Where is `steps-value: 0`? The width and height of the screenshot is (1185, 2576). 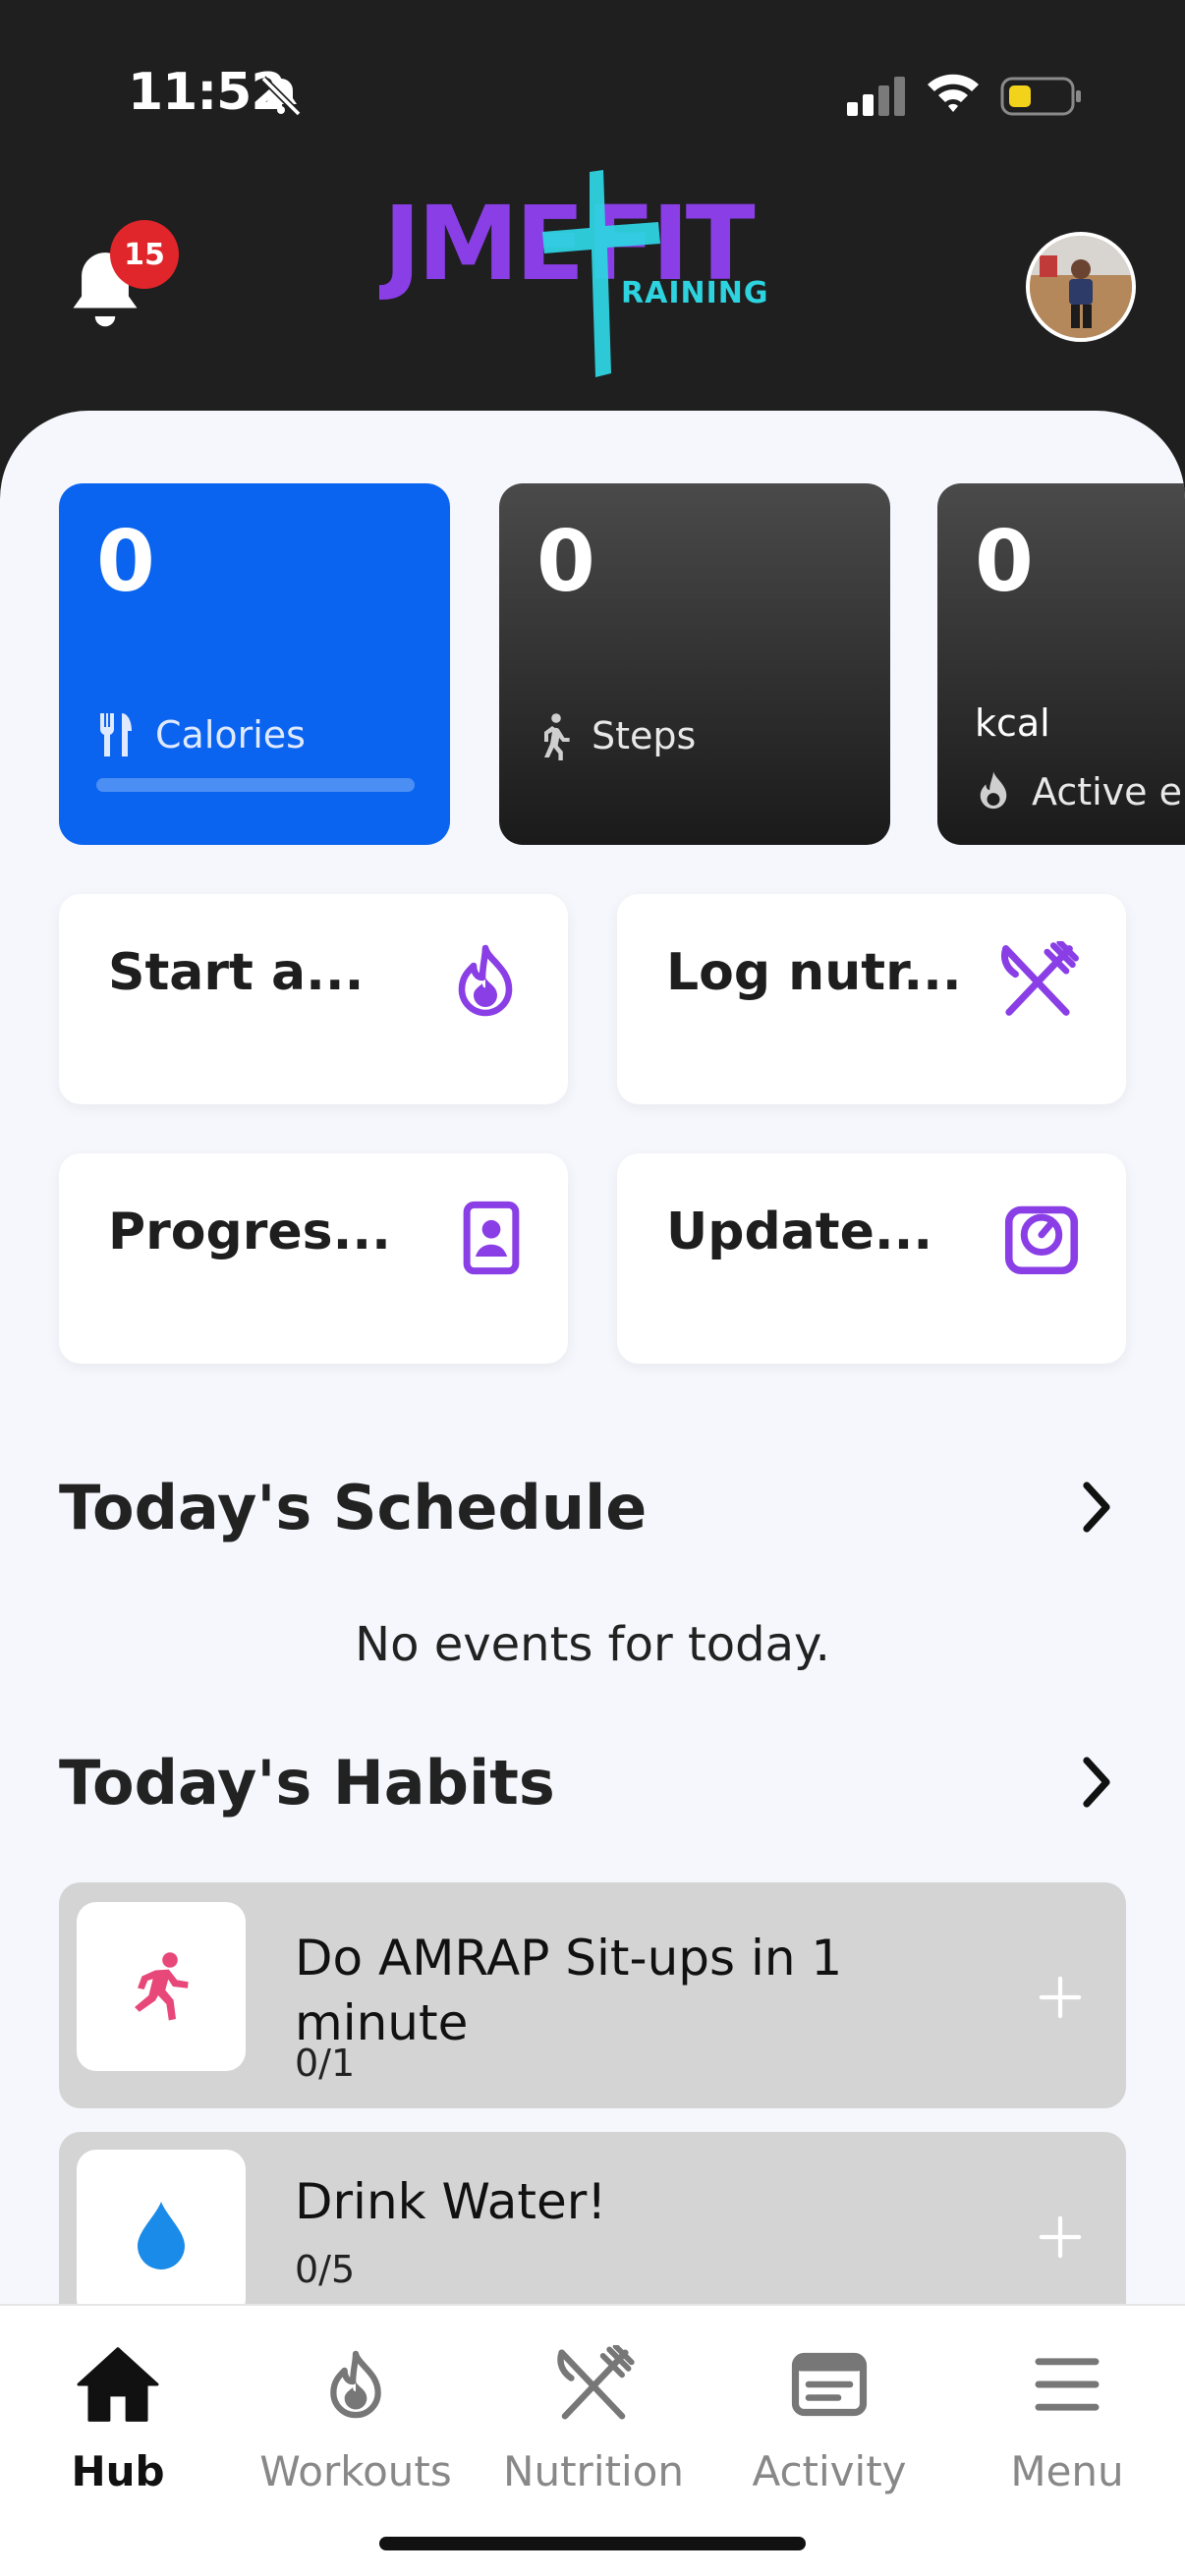 steps-value: 0 is located at coordinates (565, 562).